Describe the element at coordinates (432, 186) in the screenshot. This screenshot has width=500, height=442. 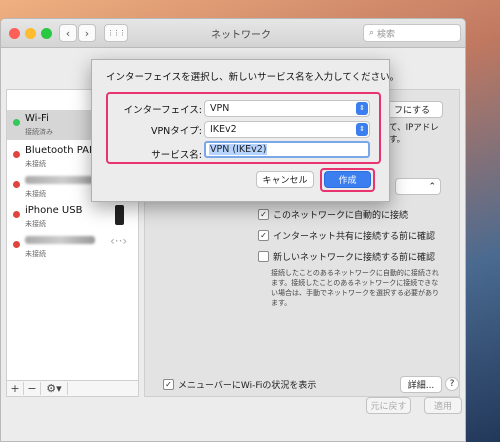
I see `chevron-updown-icon: ⌃` at that location.